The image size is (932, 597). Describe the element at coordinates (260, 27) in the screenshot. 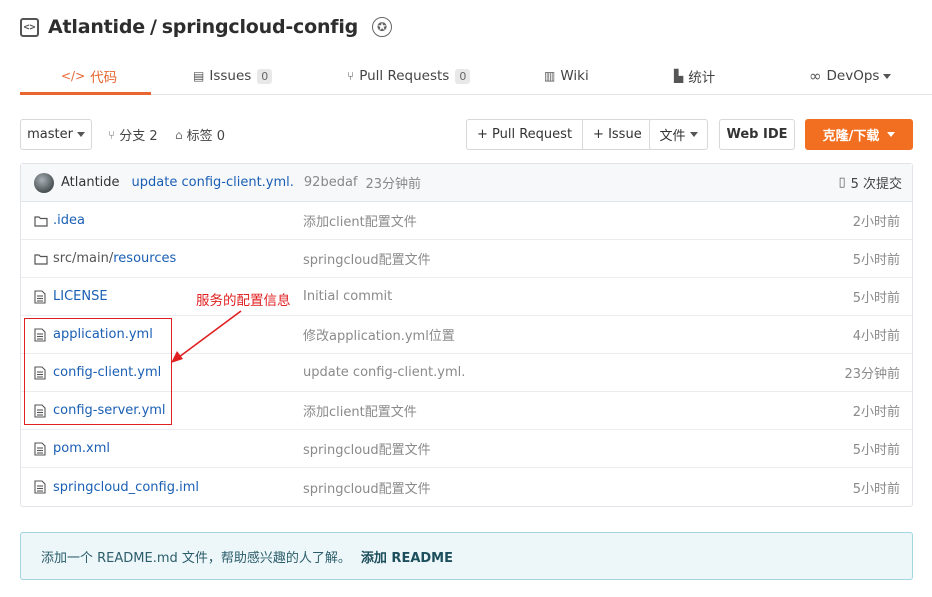

I see `repo-name-link: springcloud-config` at that location.